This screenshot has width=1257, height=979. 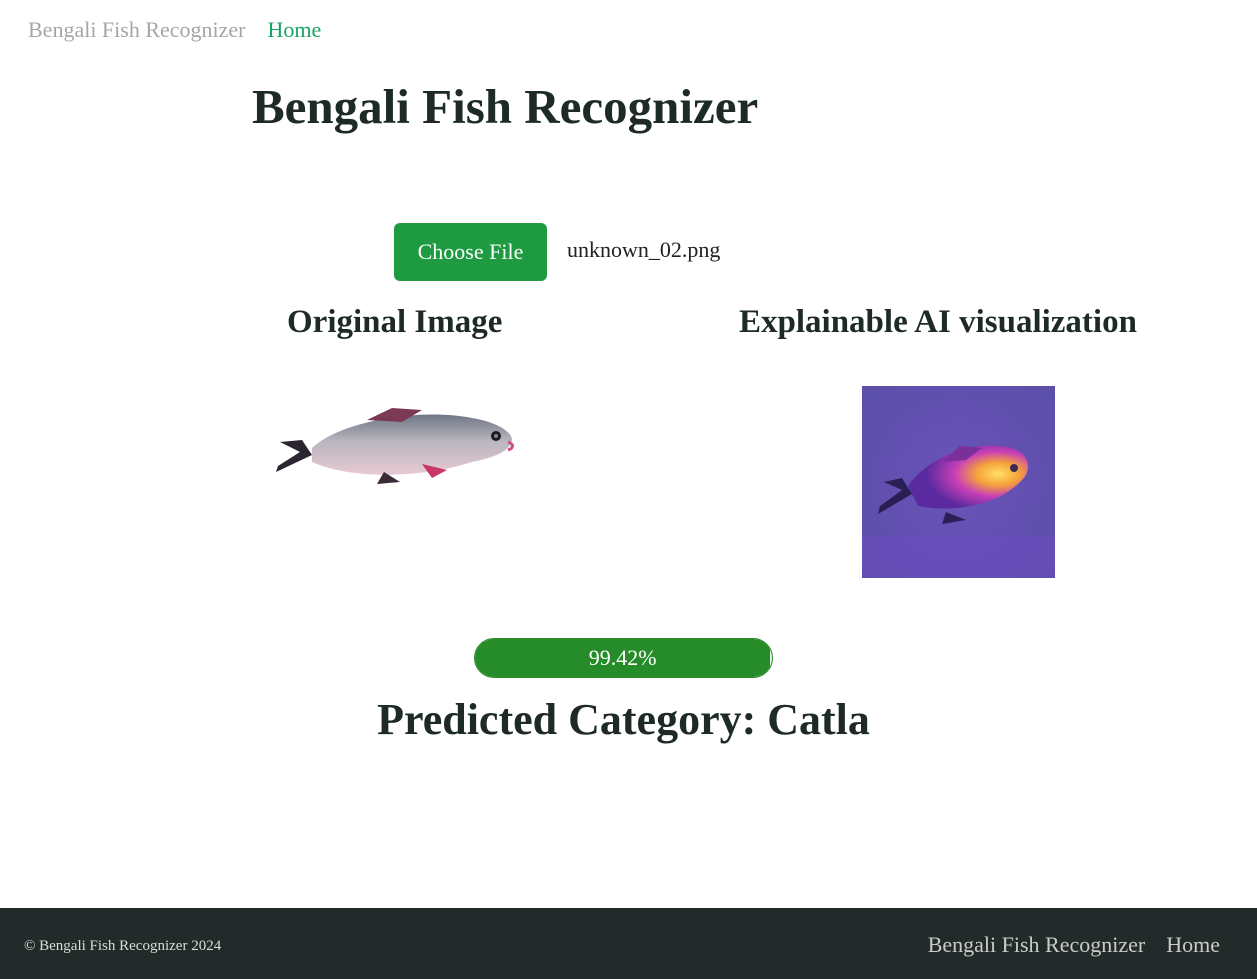 I want to click on original-image-heading: Original Image, so click(x=395, y=322).